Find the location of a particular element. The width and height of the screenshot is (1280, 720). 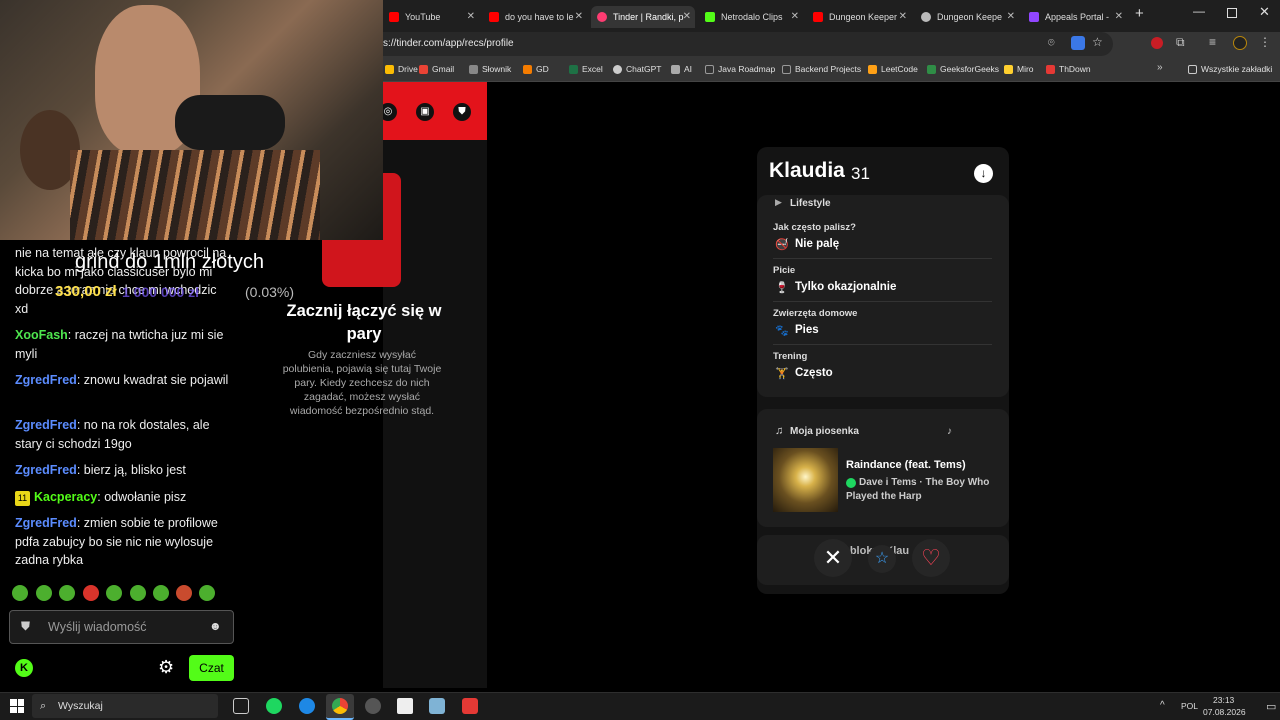

task-view-icon is located at coordinates (241, 706).